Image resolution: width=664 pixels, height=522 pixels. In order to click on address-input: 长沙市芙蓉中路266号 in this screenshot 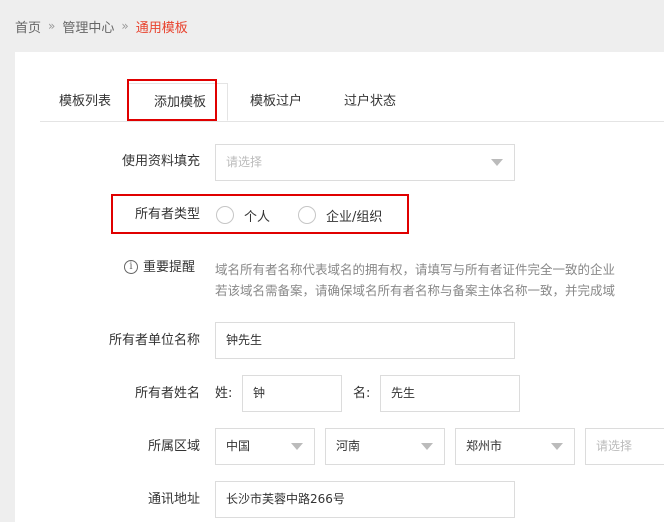, I will do `click(365, 499)`.